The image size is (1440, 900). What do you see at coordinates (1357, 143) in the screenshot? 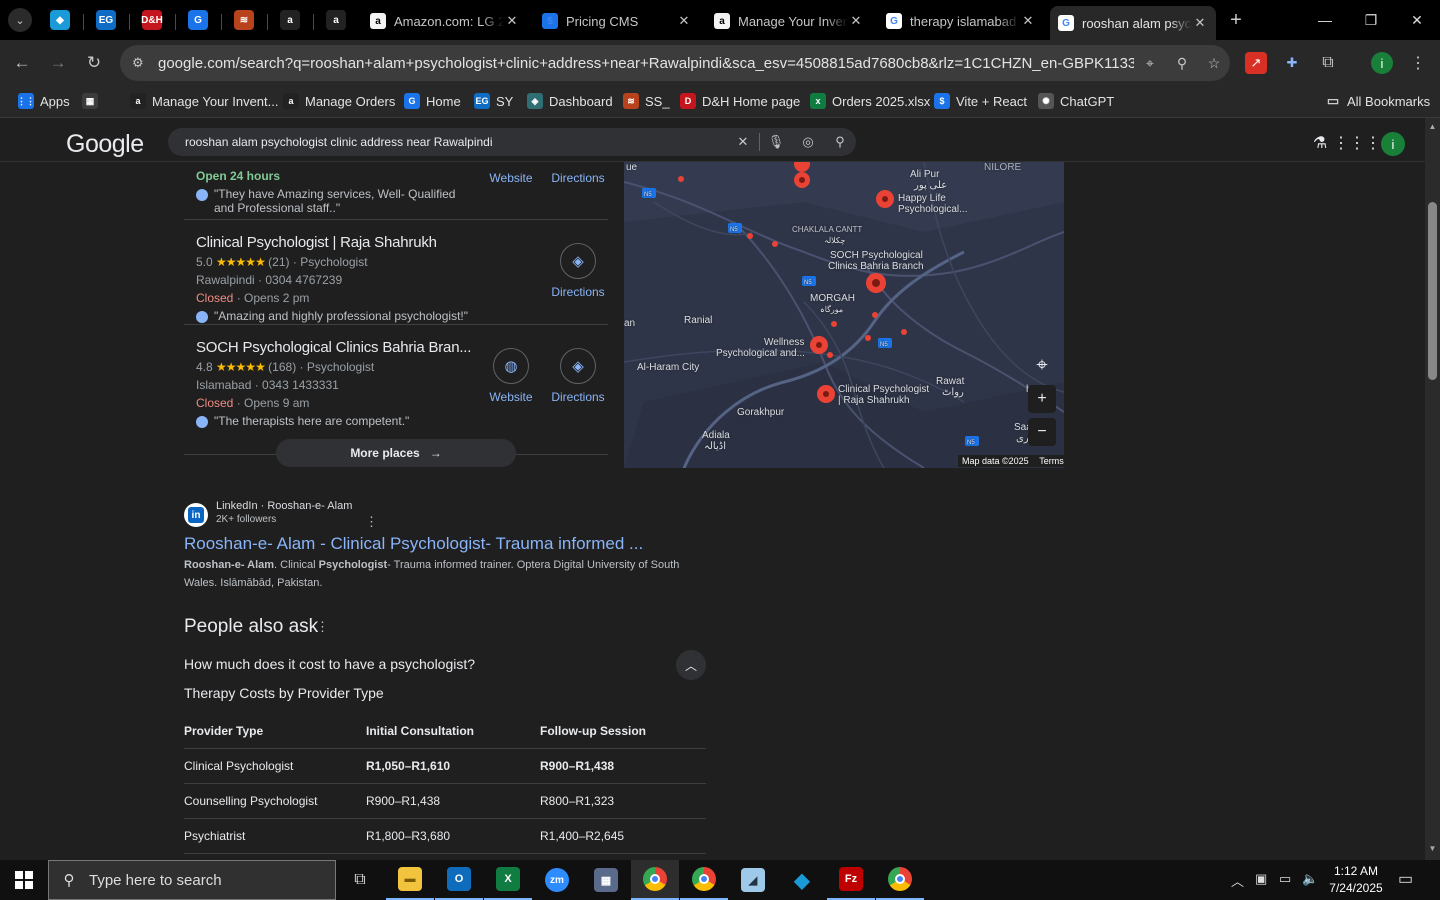
I see `apps-grid-icon: ⋮⋮⋮` at bounding box center [1357, 143].